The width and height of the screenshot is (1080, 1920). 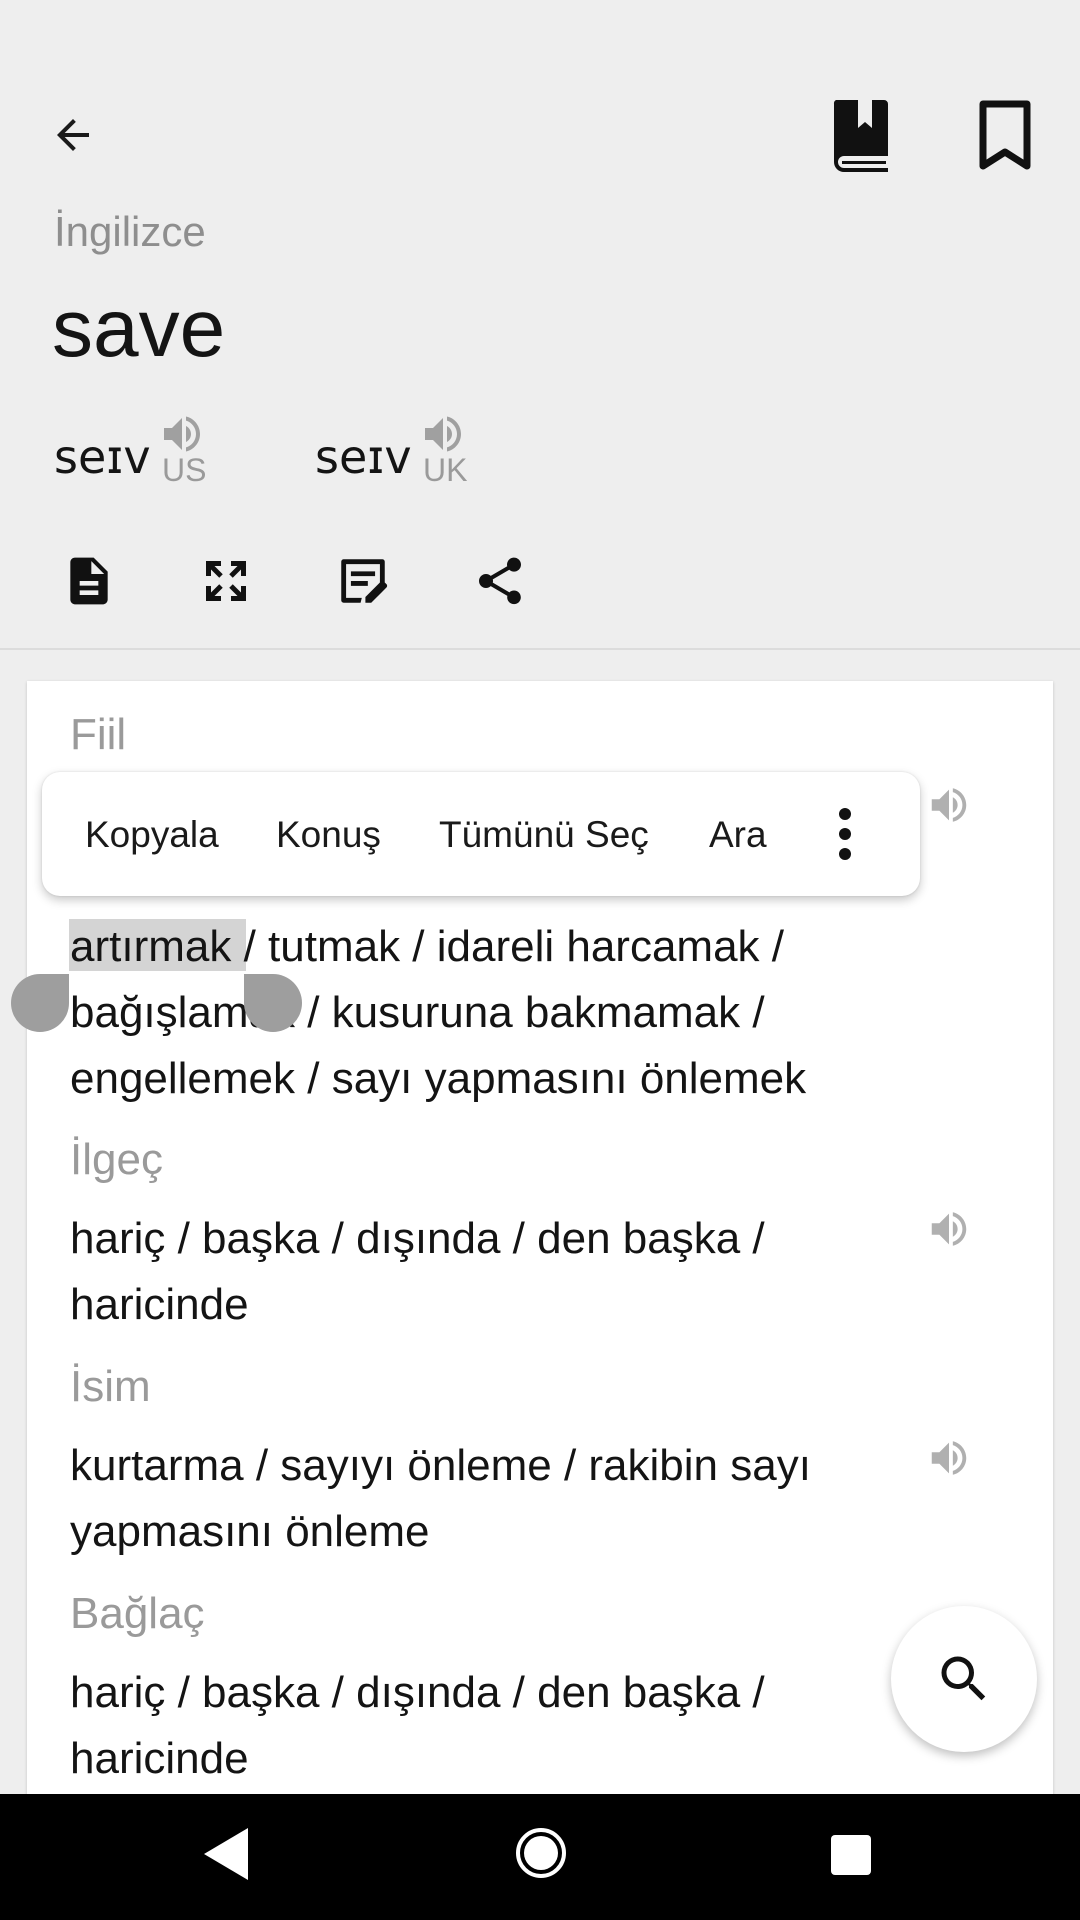 What do you see at coordinates (40, 1003) in the screenshot?
I see `selection-handle-start` at bounding box center [40, 1003].